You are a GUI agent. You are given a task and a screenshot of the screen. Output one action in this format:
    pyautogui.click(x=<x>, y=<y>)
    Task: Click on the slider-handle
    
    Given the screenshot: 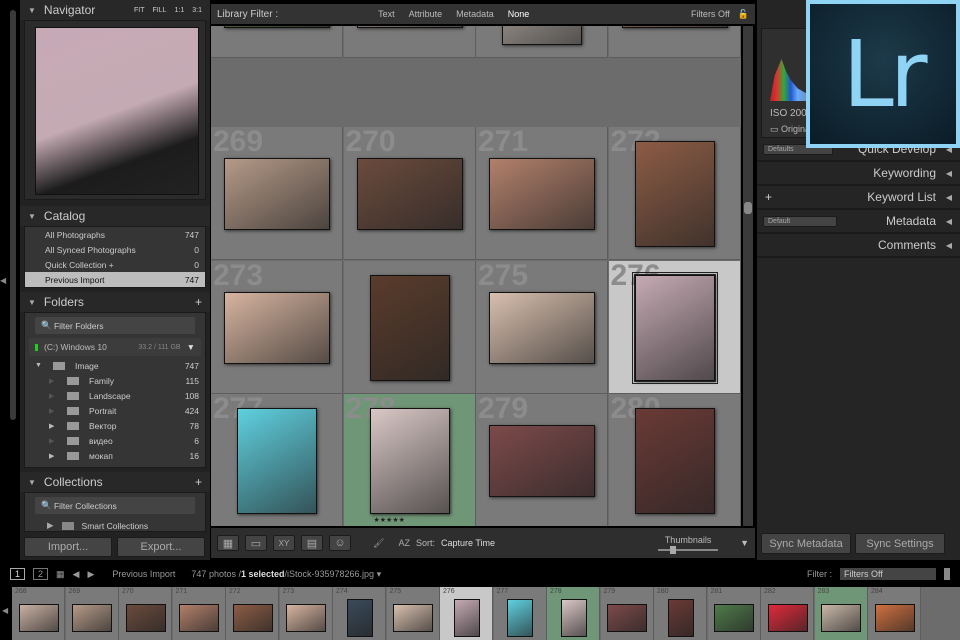 What is the action you would take?
    pyautogui.click(x=673, y=550)
    